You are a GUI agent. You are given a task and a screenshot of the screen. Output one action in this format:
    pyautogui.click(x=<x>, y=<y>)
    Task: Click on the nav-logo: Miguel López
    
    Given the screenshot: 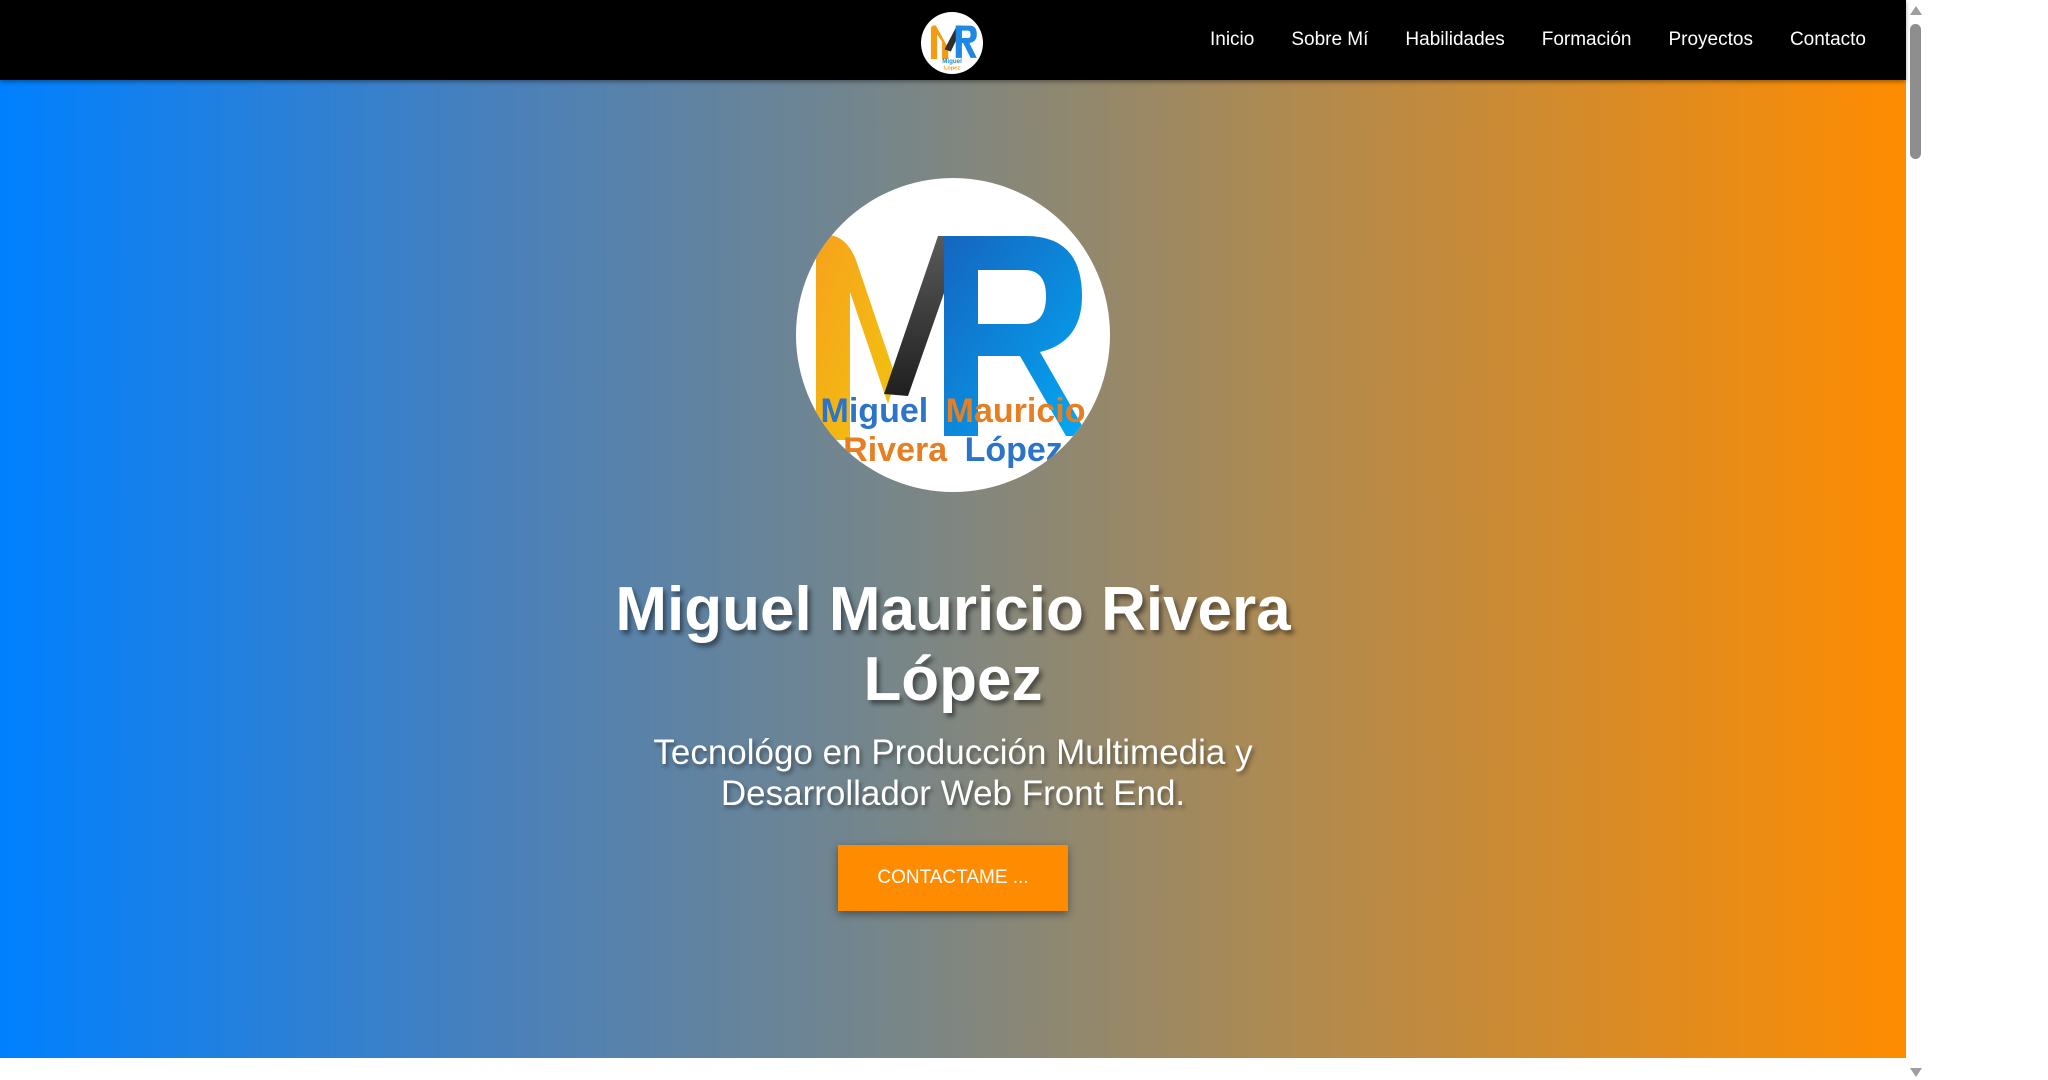 What is the action you would take?
    pyautogui.click(x=952, y=43)
    